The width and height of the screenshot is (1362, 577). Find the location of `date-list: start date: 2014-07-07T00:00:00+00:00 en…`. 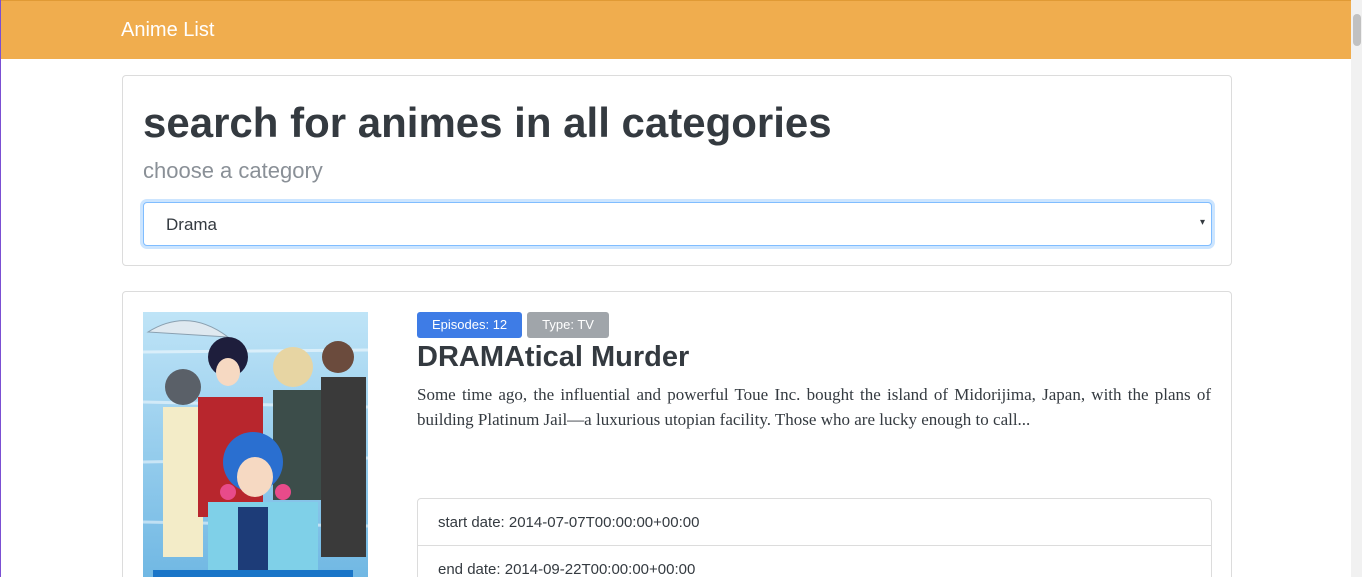

date-list: start date: 2014-07-07T00:00:00+00:00 en… is located at coordinates (814, 537).